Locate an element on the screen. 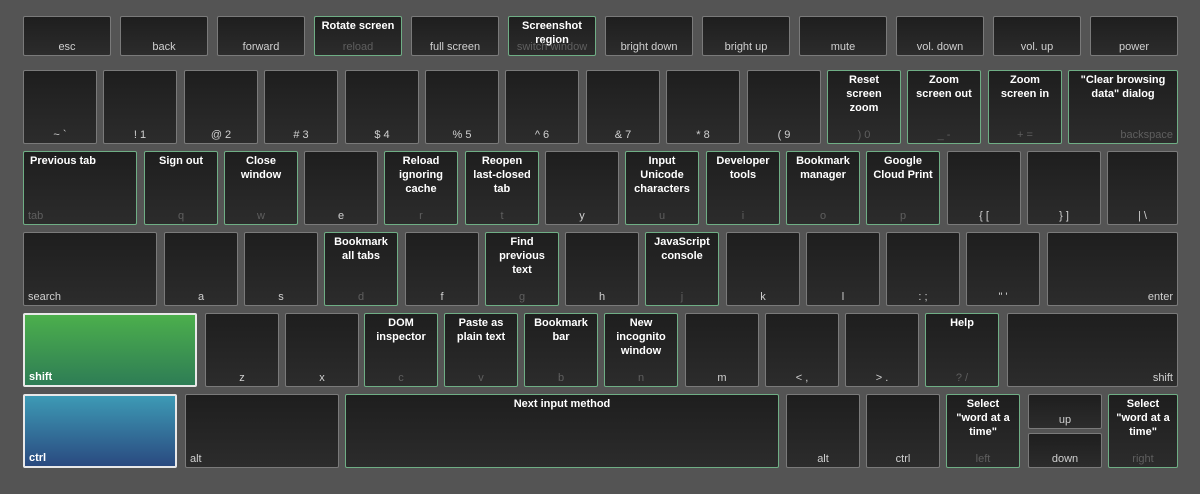 The height and width of the screenshot is (494, 1200). key-8: * 8 is located at coordinates (703, 107).